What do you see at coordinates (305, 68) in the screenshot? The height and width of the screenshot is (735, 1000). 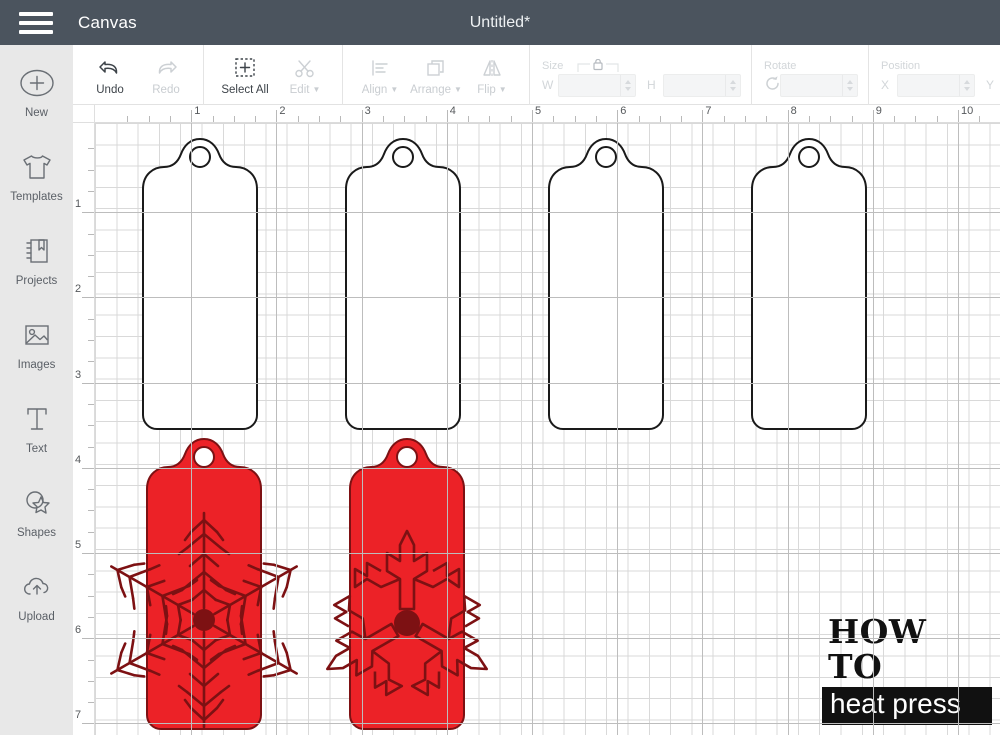 I see `scissors-icon` at bounding box center [305, 68].